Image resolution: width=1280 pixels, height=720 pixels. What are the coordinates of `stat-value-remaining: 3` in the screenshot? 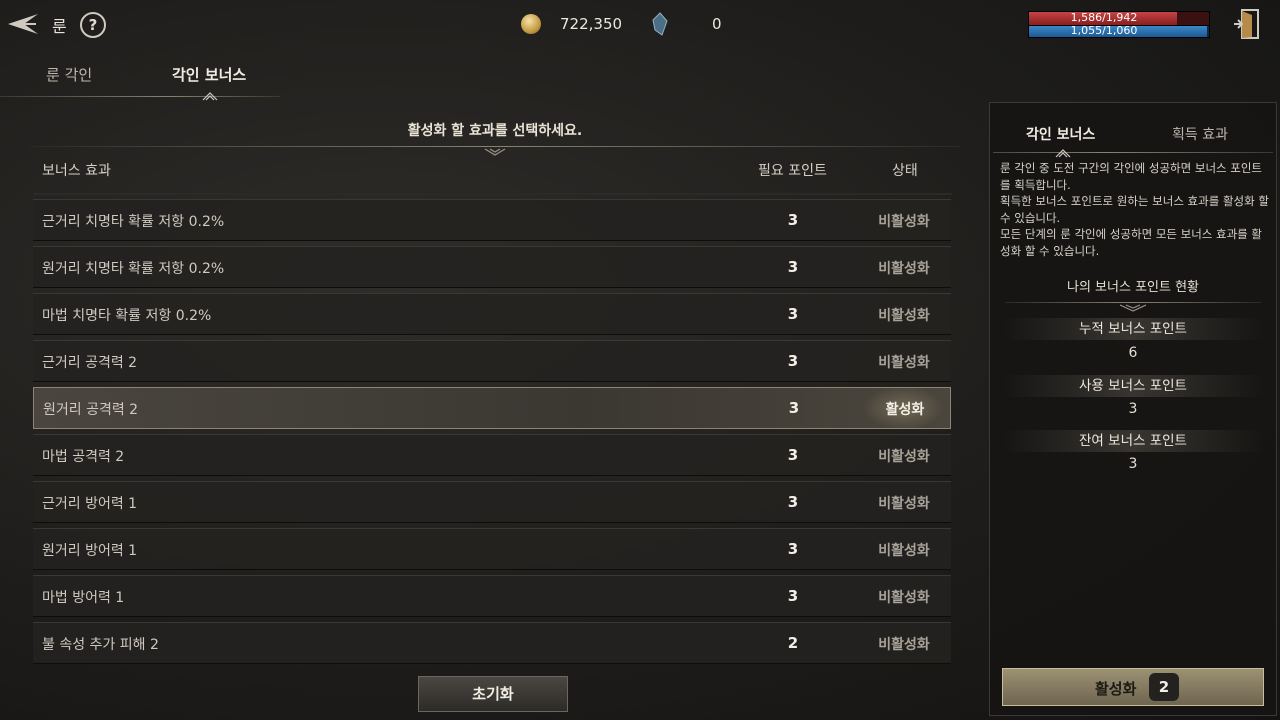 It's located at (1133, 464).